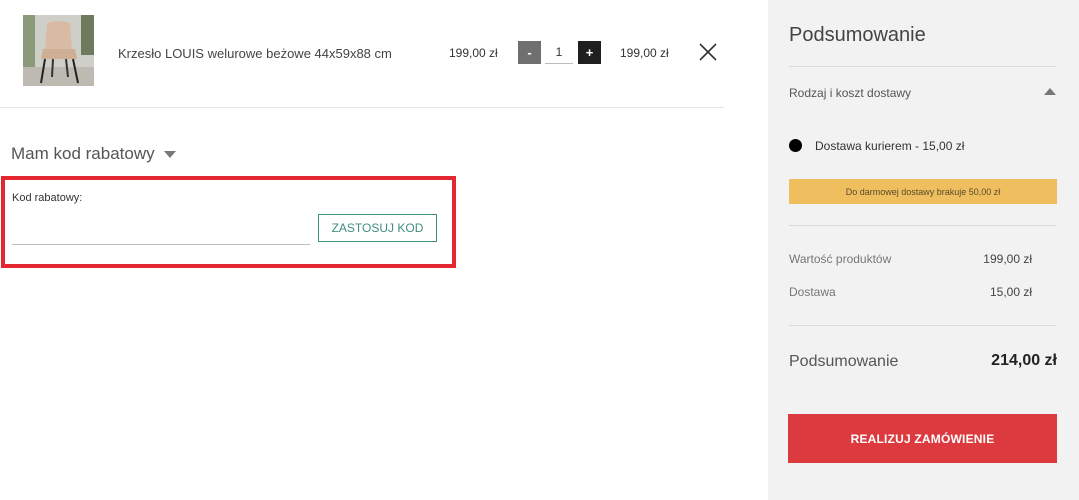 Image resolution: width=1079 pixels, height=500 pixels. Describe the element at coordinates (589, 52) in the screenshot. I see `quantity-increase-button: +` at that location.